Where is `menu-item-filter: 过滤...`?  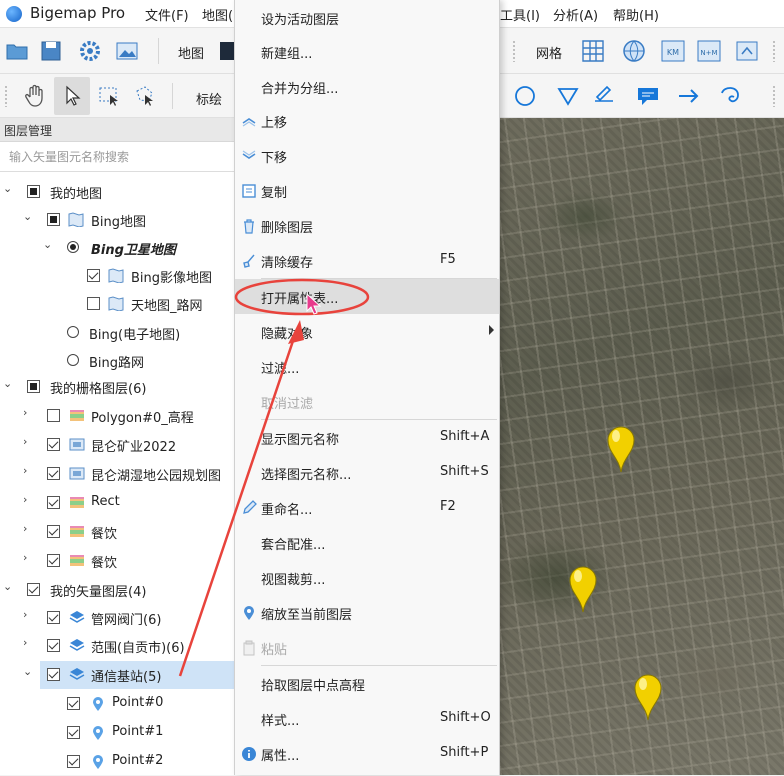 menu-item-filter: 过滤... is located at coordinates (367, 366).